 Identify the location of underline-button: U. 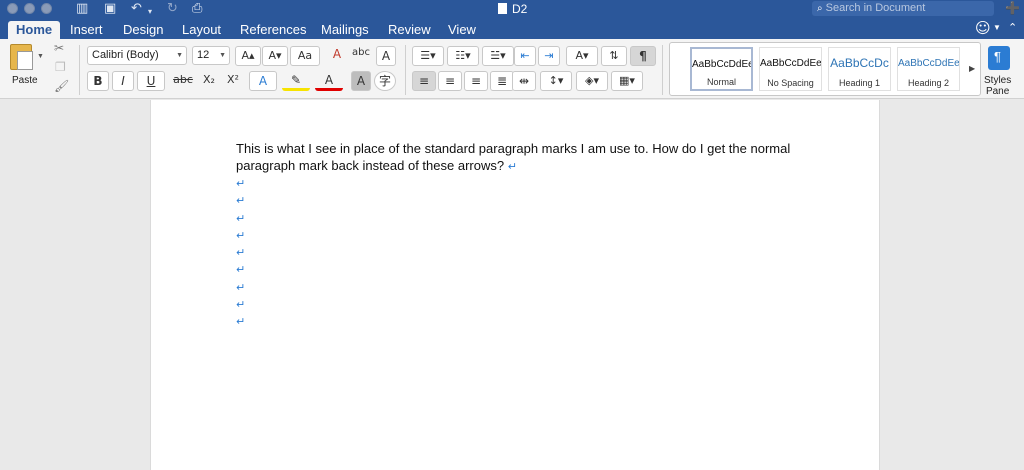
(151, 81).